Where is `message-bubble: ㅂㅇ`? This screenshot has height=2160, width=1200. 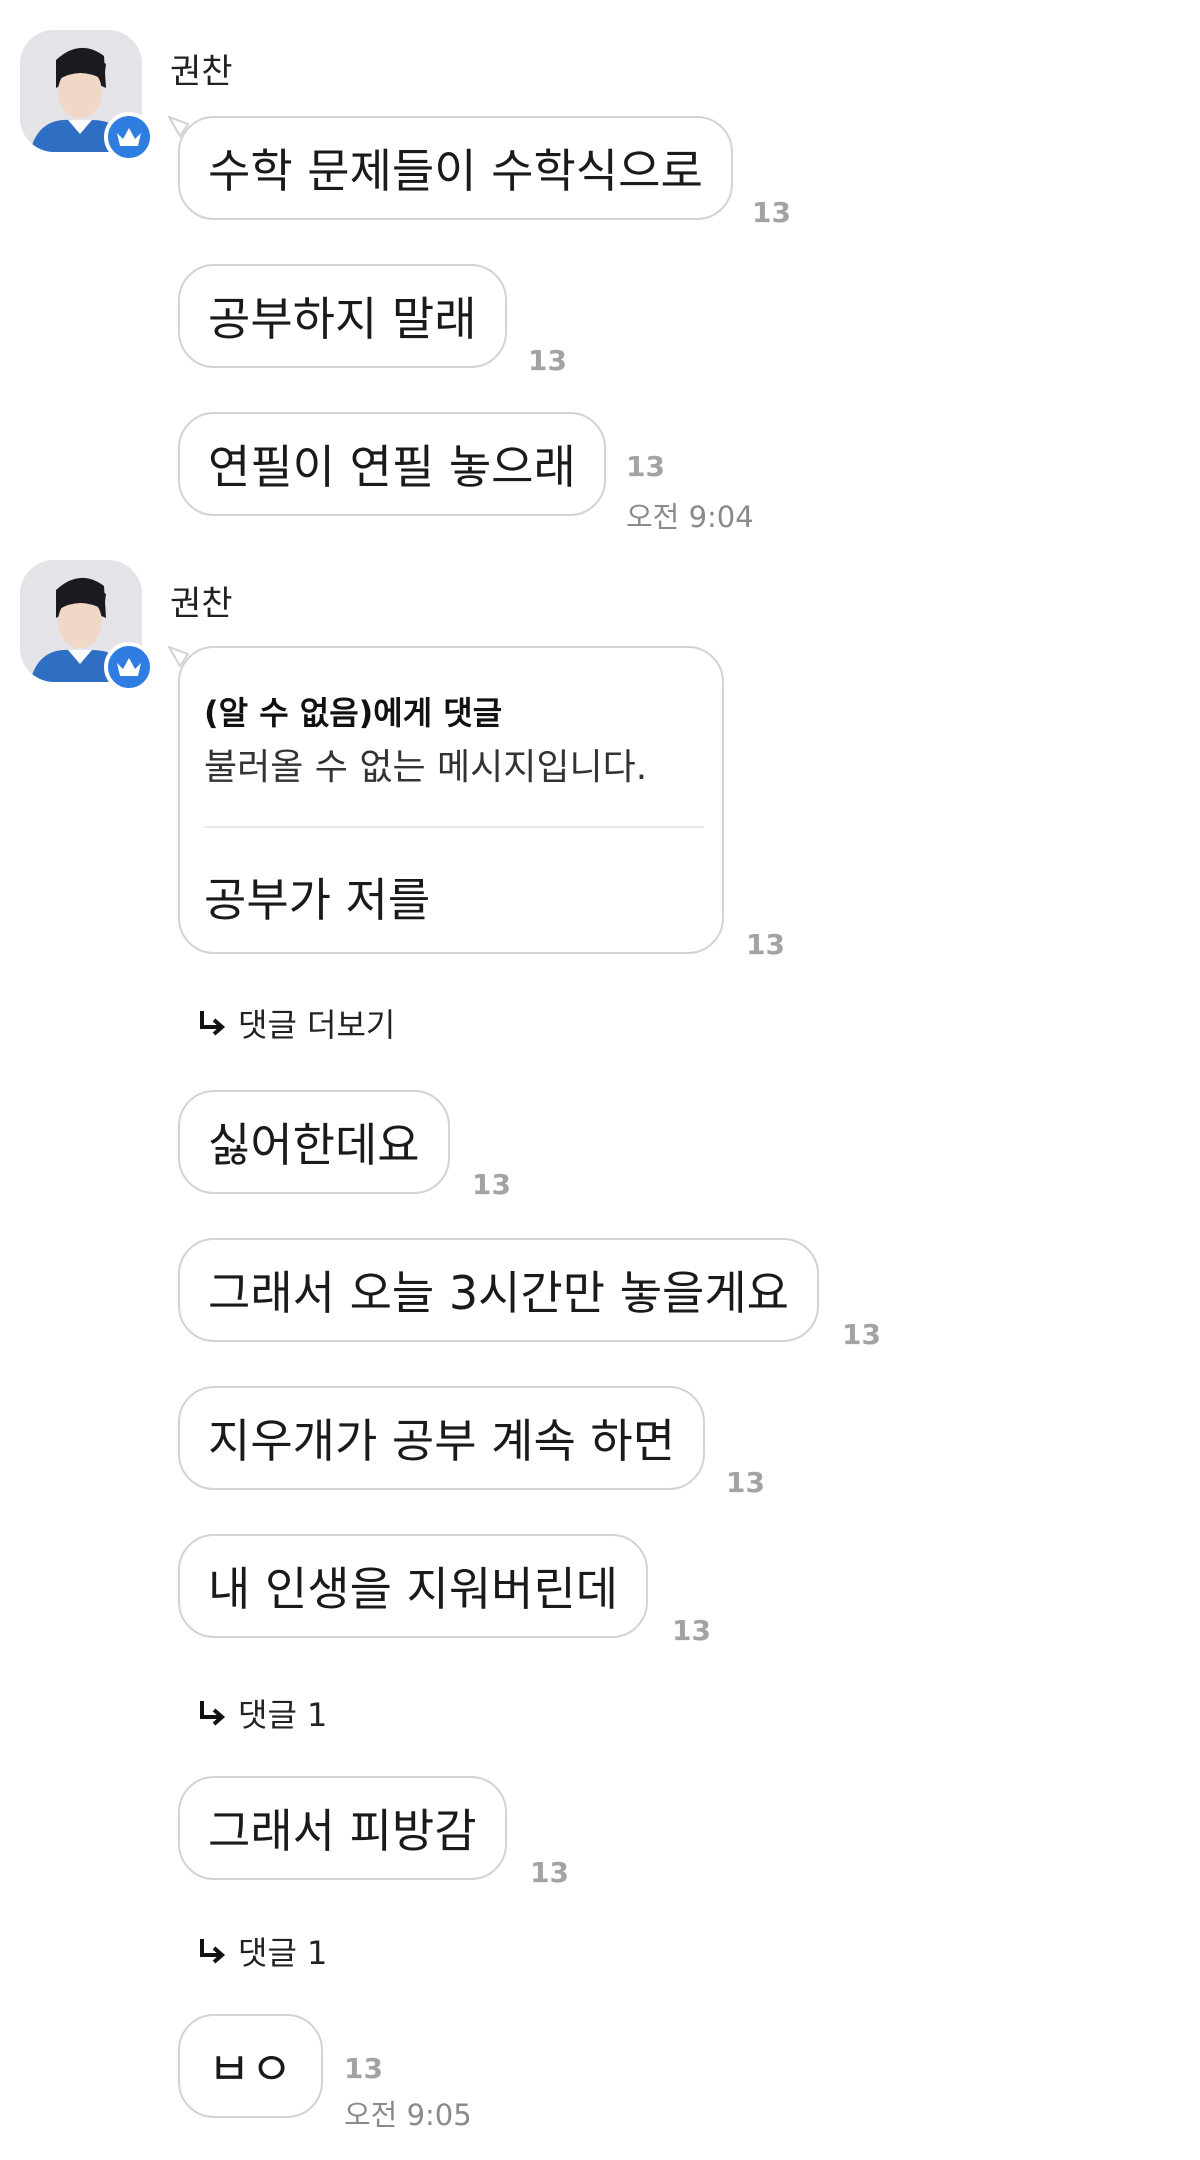 message-bubble: ㅂㅇ is located at coordinates (250, 2066).